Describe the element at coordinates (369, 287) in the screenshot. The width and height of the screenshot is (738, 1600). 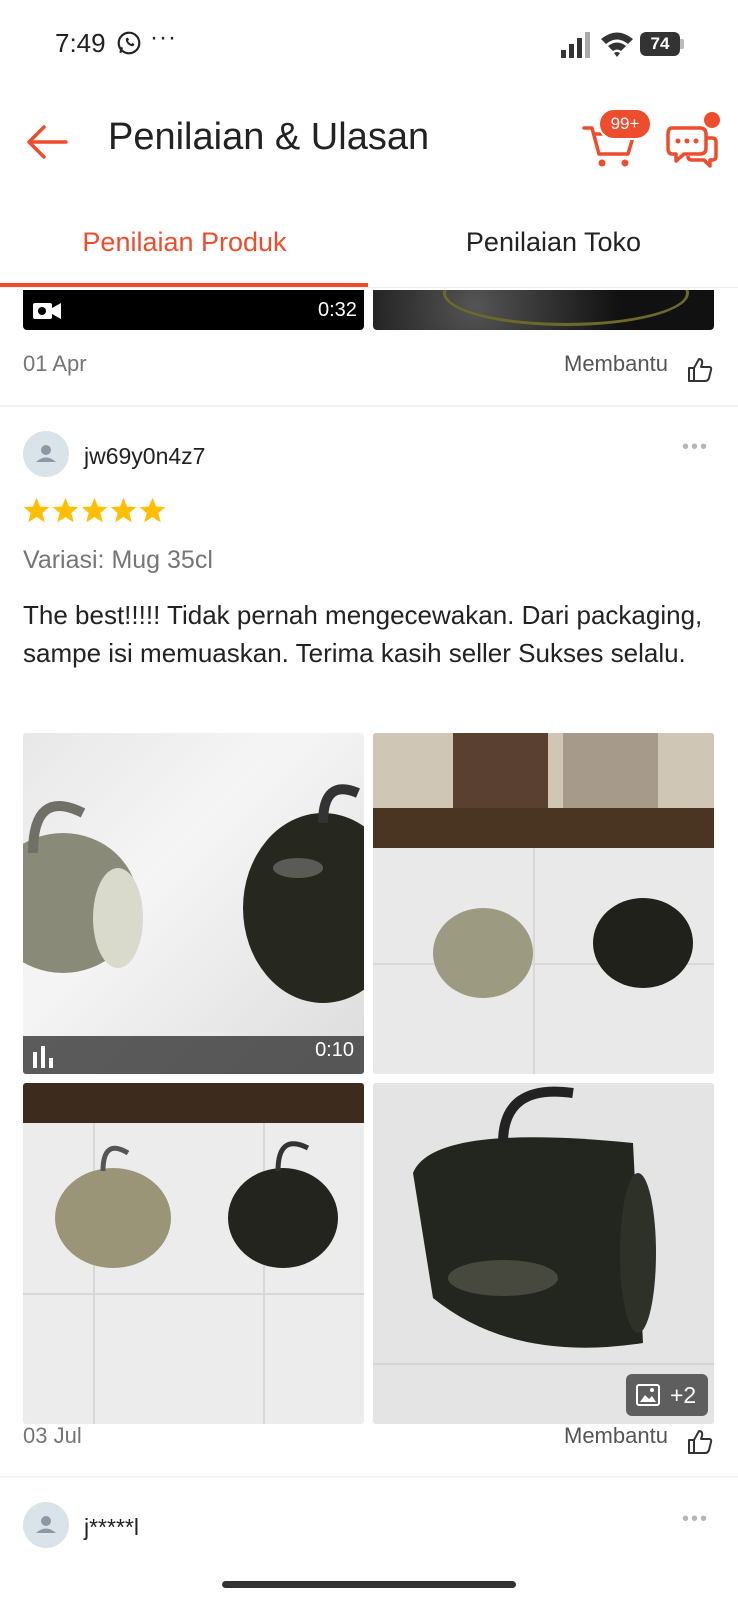
I see `tabs-divider` at that location.